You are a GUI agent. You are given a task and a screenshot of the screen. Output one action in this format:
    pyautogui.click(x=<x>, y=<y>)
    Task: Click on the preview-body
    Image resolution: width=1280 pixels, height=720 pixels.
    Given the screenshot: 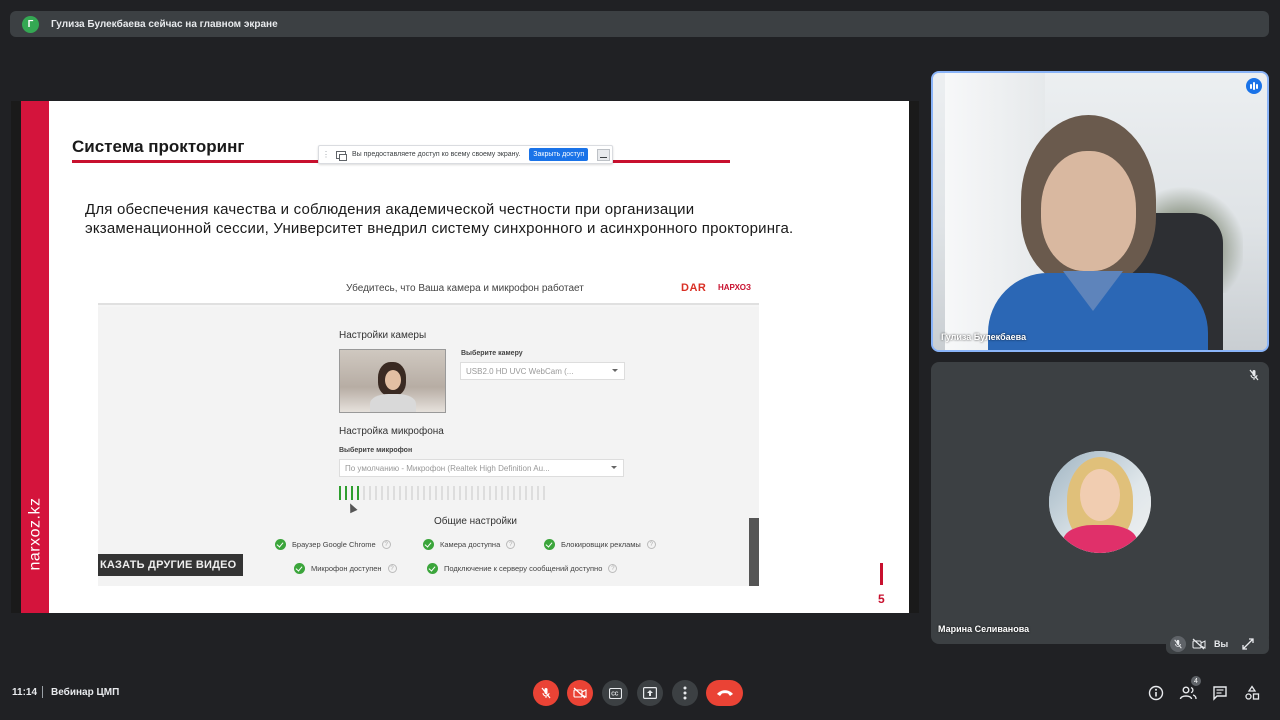 What is the action you would take?
    pyautogui.click(x=393, y=403)
    